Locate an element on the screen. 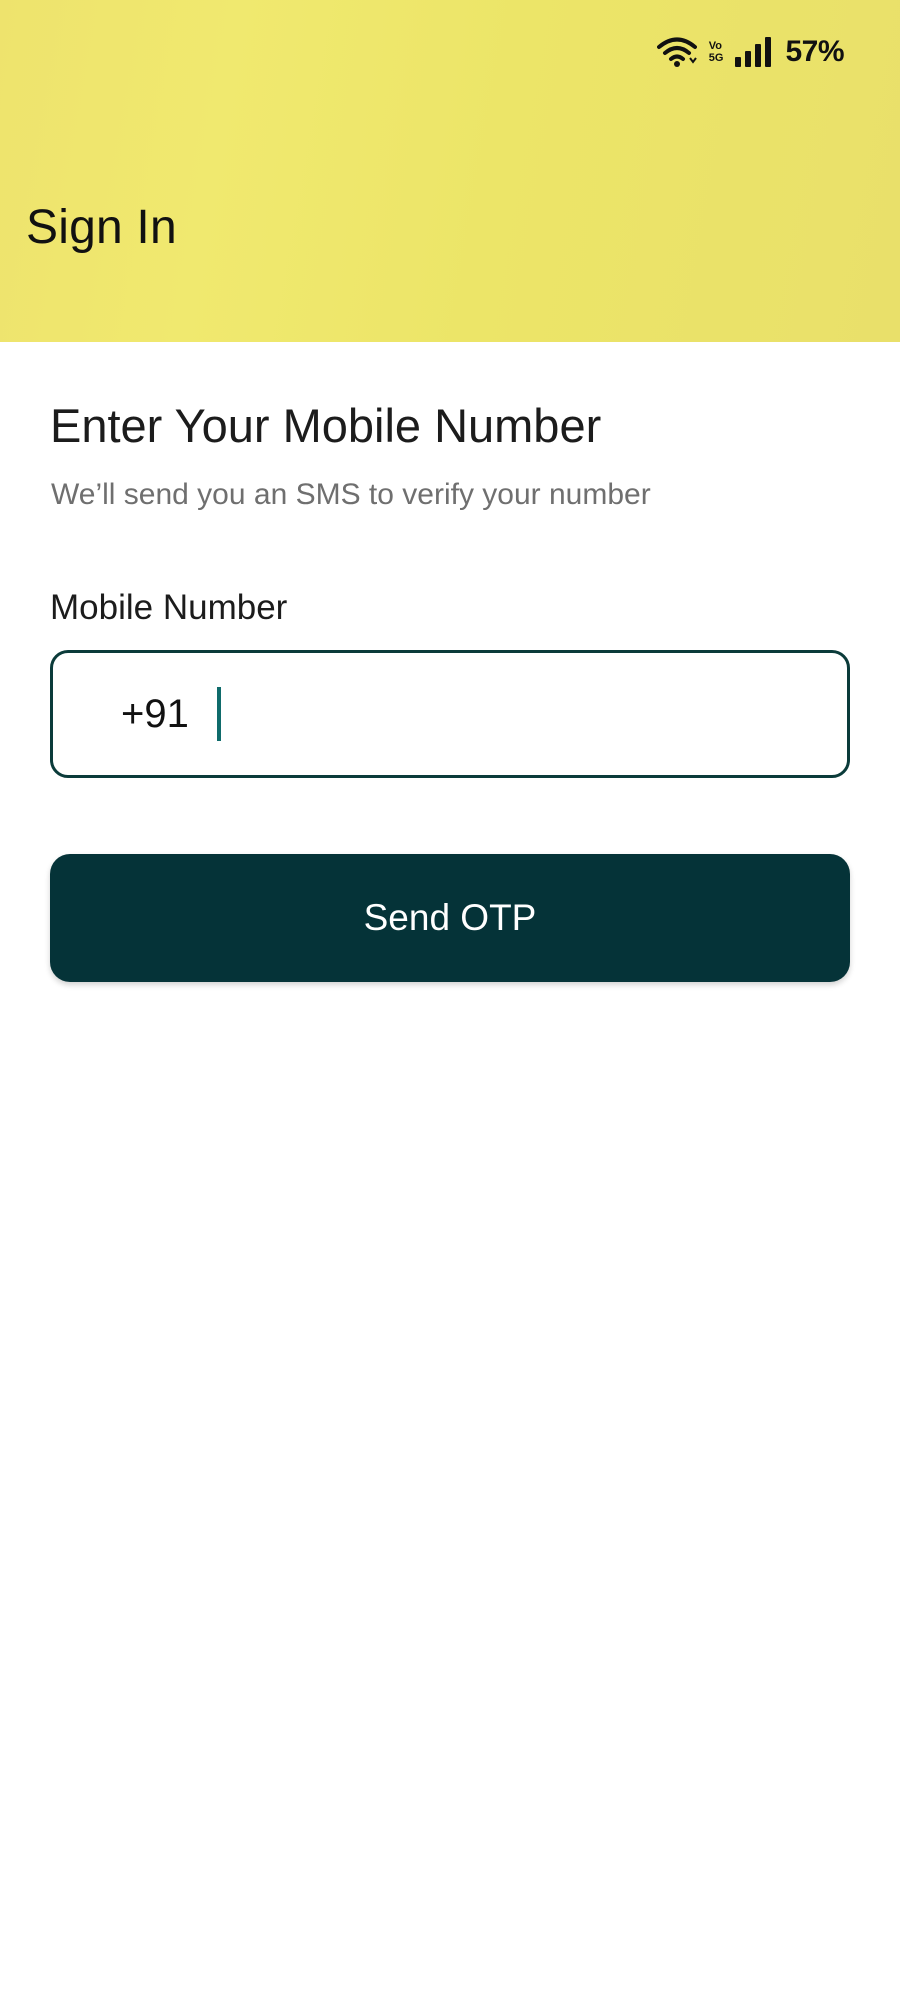 The height and width of the screenshot is (1999, 900). wifi-icon is located at coordinates (676, 52).